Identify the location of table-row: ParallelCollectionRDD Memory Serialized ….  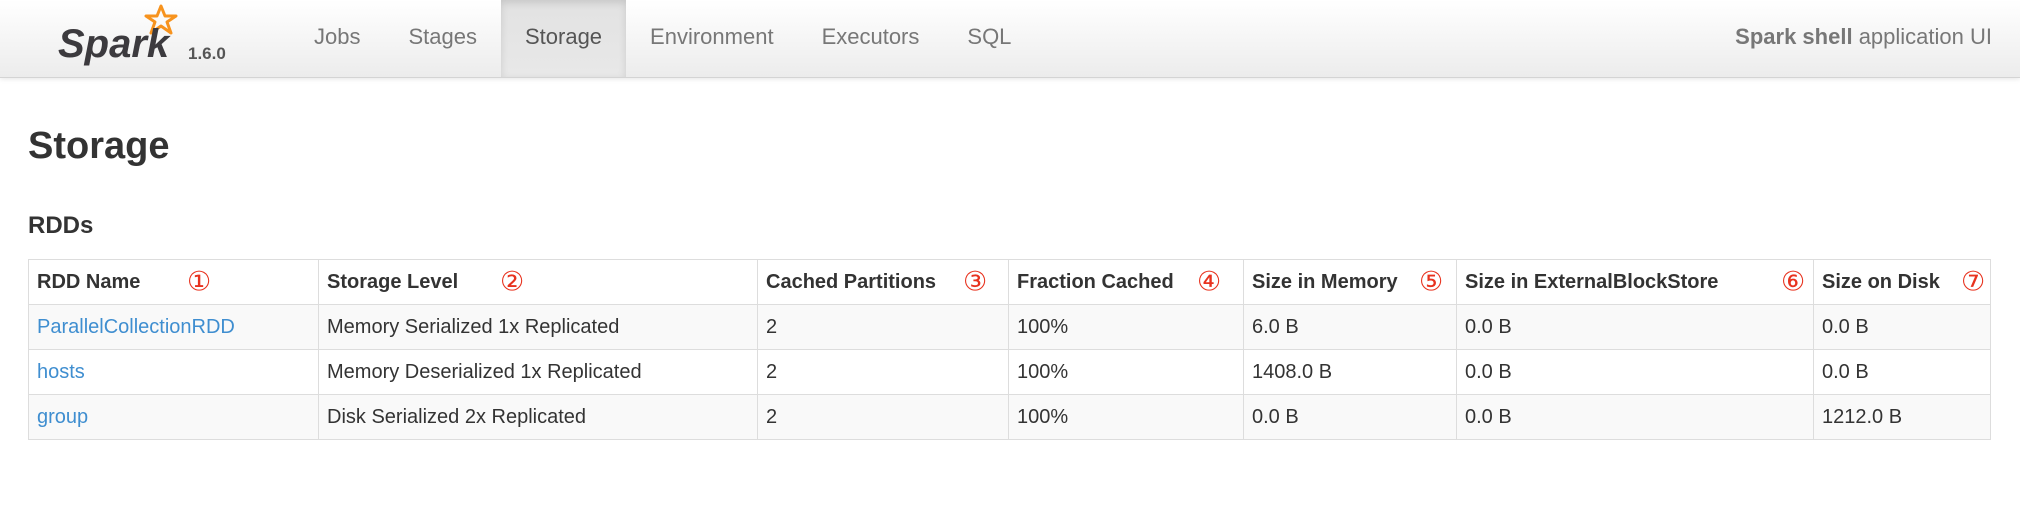
(1009, 327).